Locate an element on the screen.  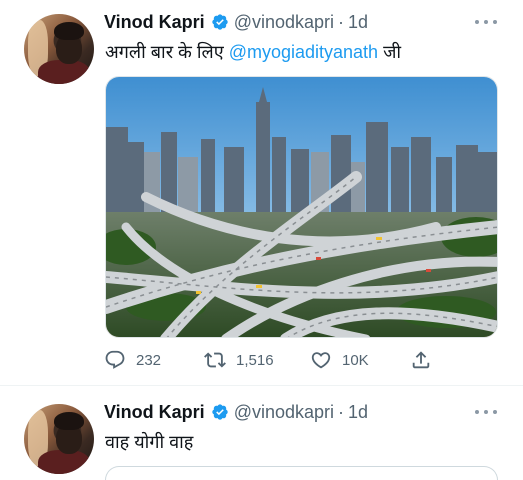
retweet-count: 1,516 is located at coordinates (255, 360).